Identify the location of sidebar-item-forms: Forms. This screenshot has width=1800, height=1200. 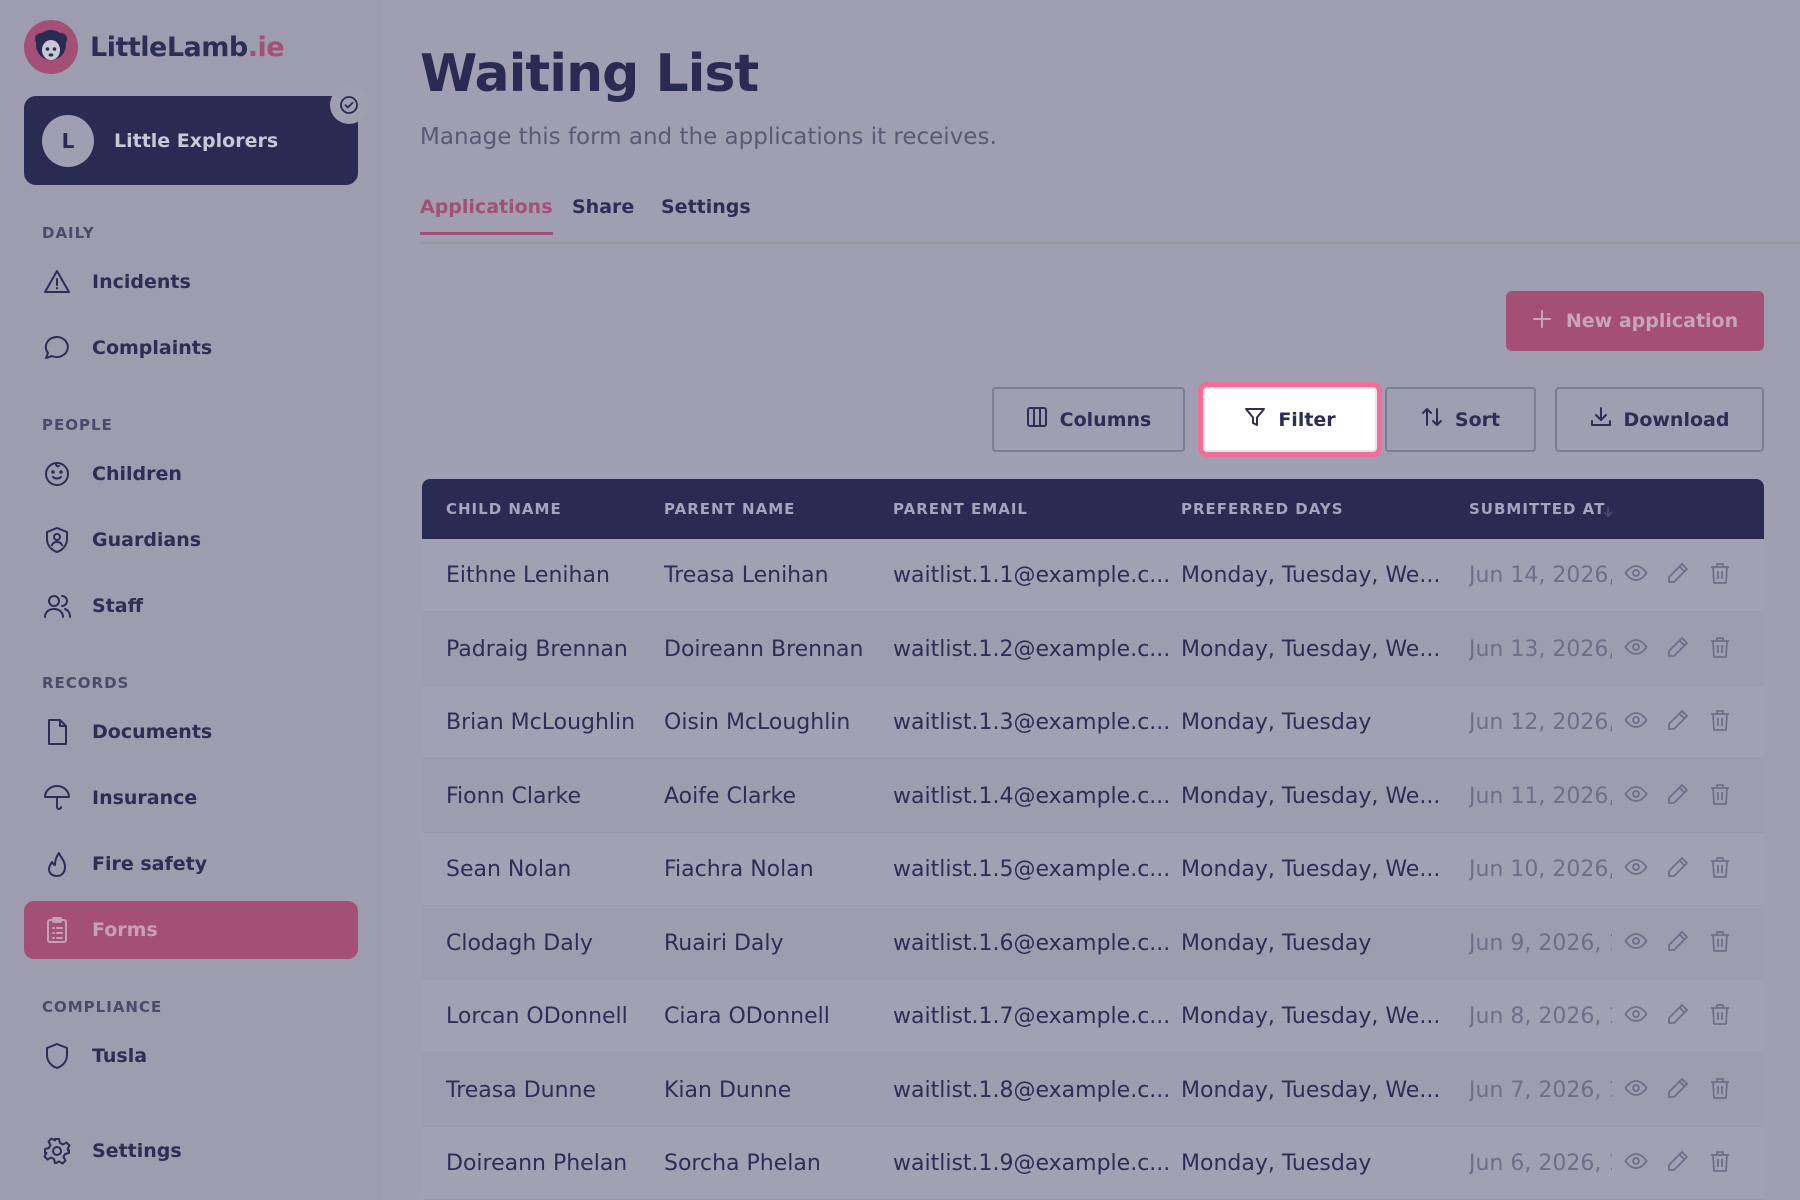
(191, 930).